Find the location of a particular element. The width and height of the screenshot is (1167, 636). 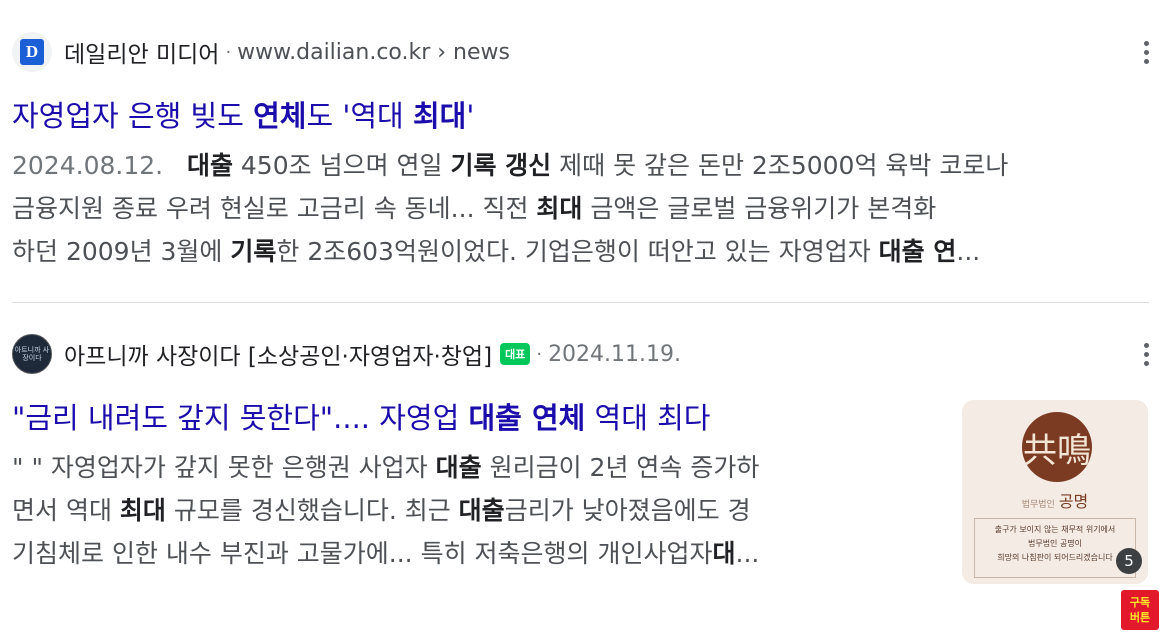

cafe-logo-icon: 아트니까 사장이다 is located at coordinates (32, 354).